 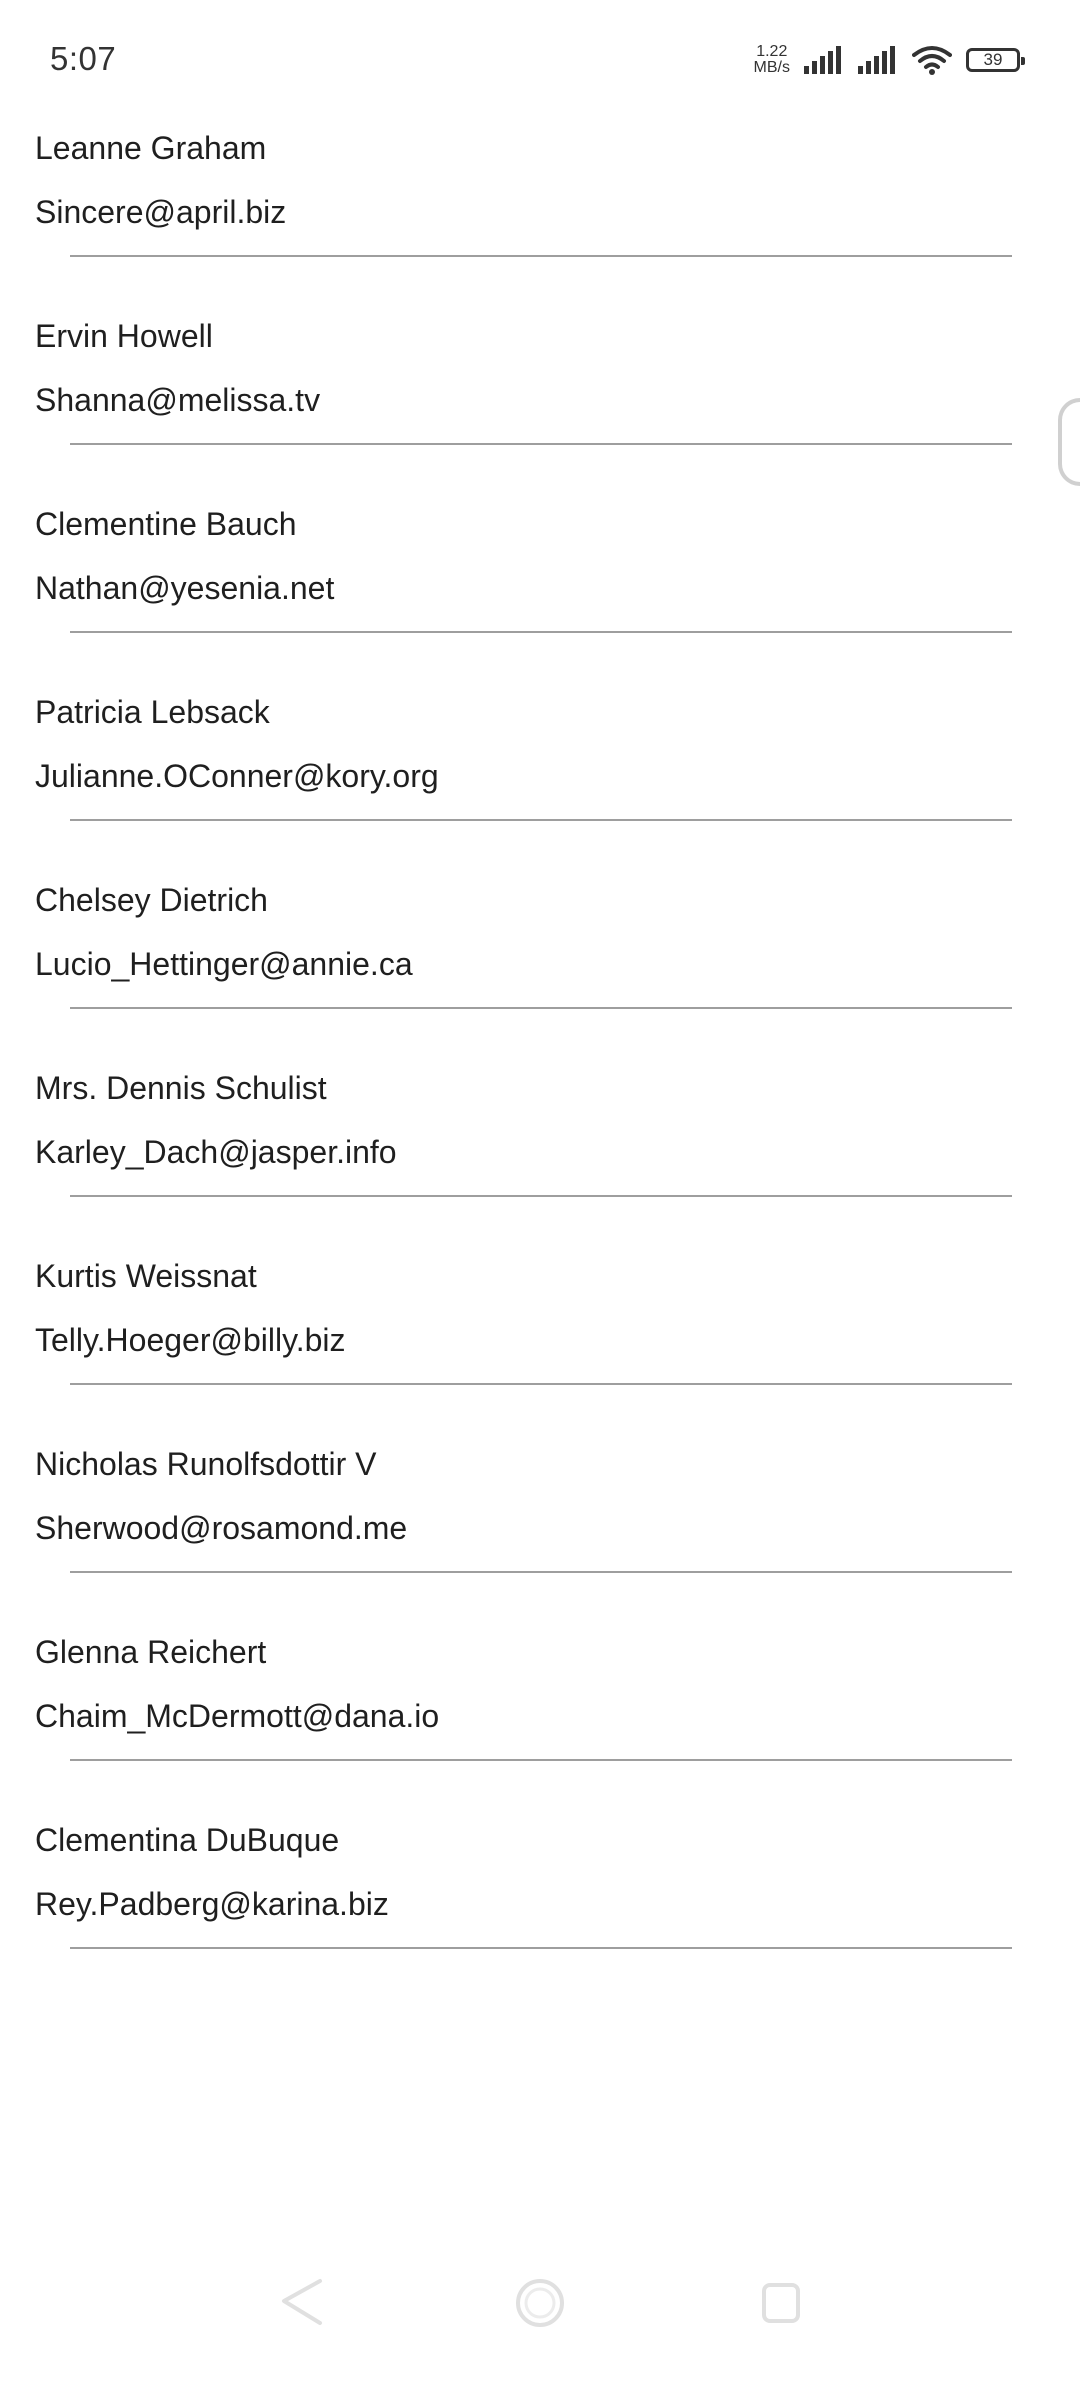 I want to click on recents-icon, so click(x=780, y=2305).